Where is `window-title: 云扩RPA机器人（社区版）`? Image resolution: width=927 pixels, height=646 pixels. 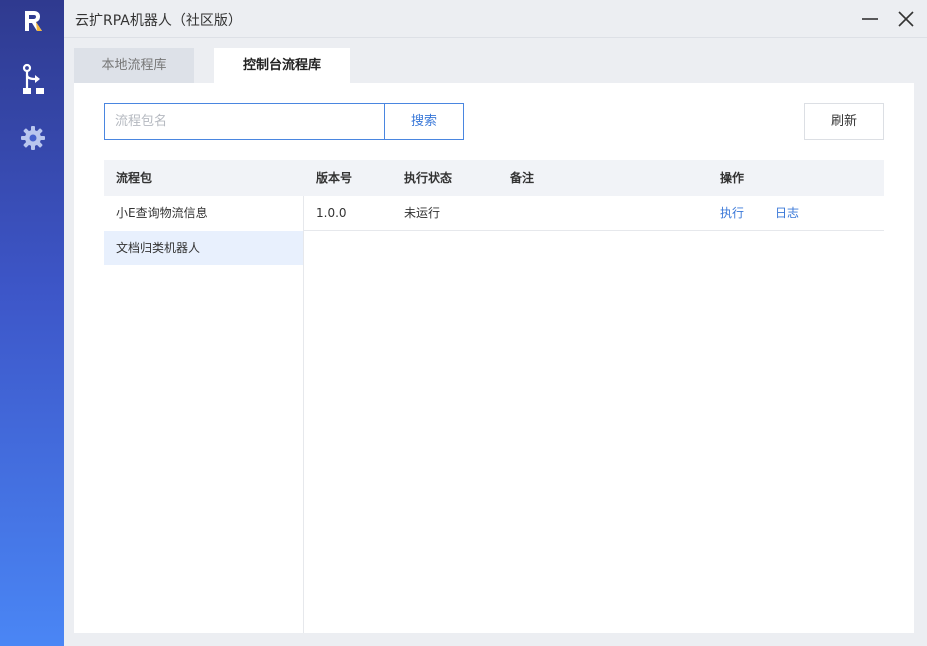 window-title: 云扩RPA机器人（社区版） is located at coordinates (158, 21).